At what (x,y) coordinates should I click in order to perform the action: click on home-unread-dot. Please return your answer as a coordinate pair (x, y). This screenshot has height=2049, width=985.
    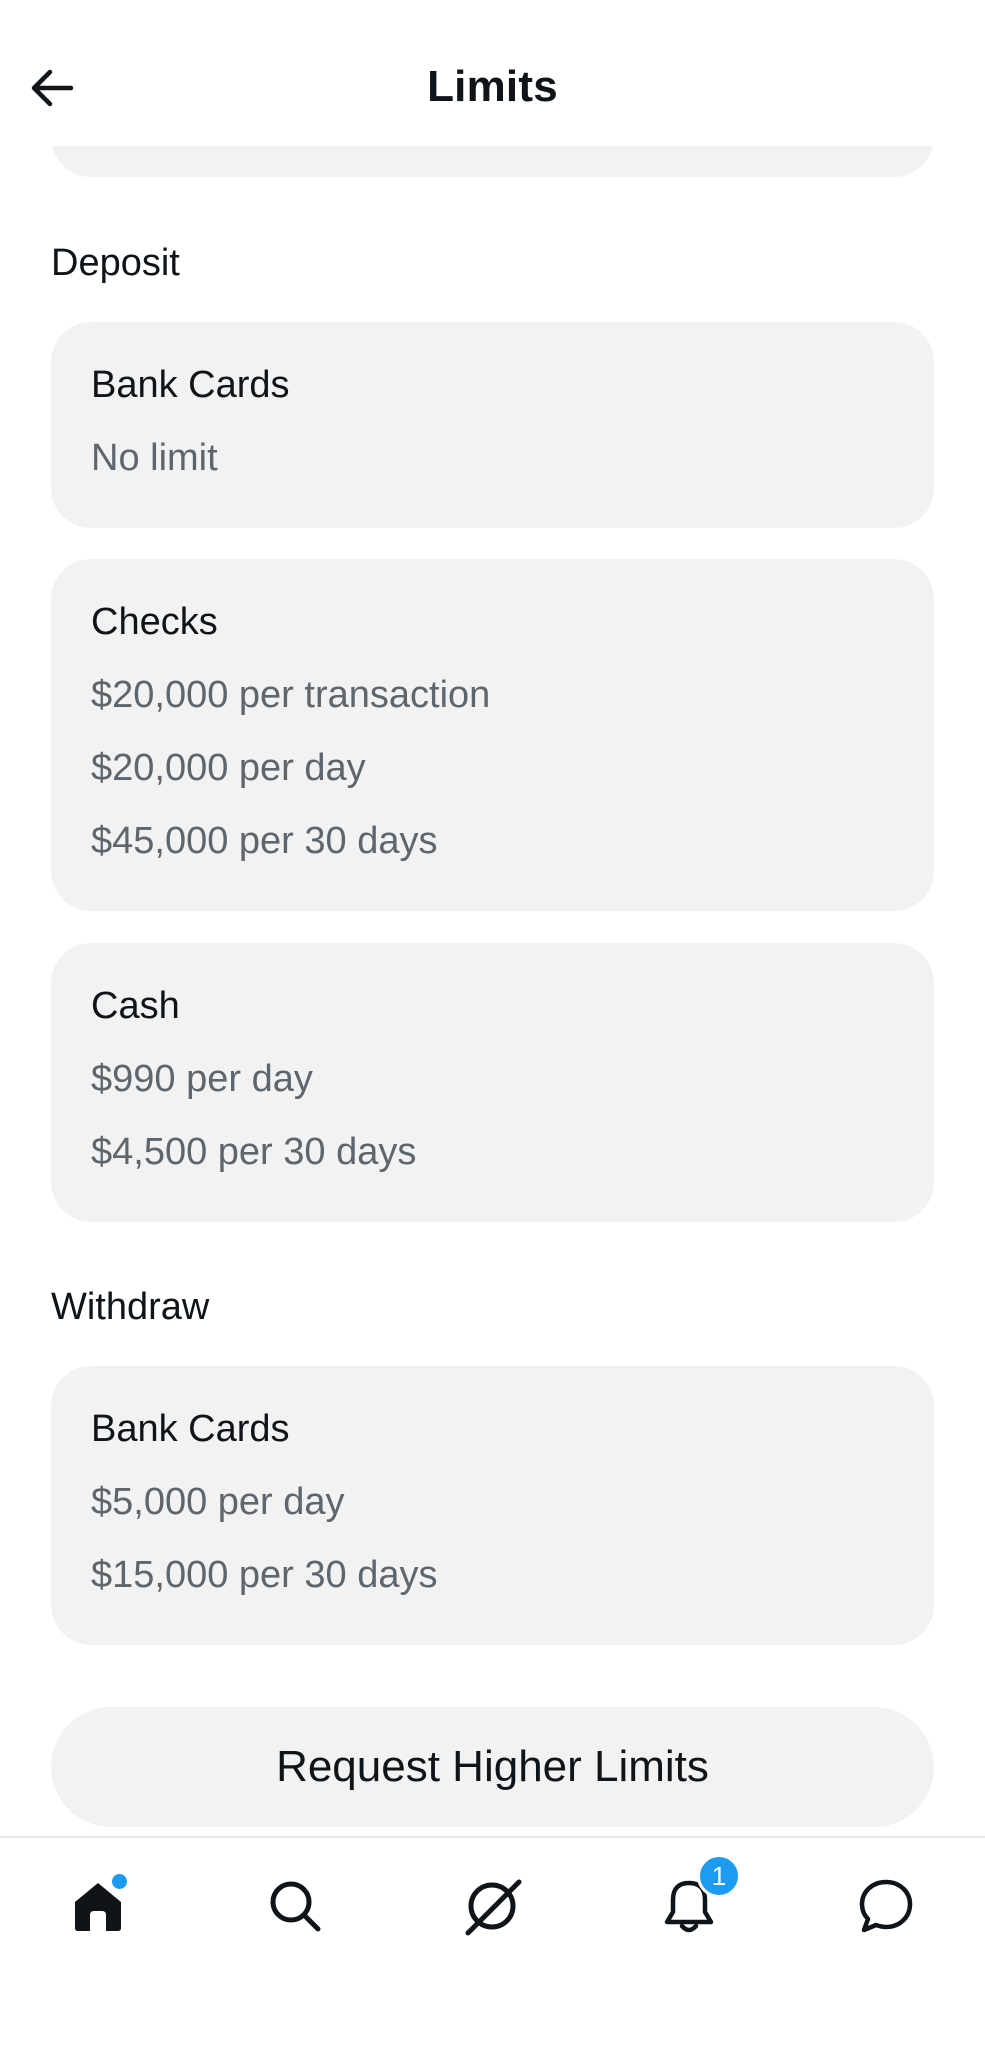
    Looking at the image, I should click on (119, 1881).